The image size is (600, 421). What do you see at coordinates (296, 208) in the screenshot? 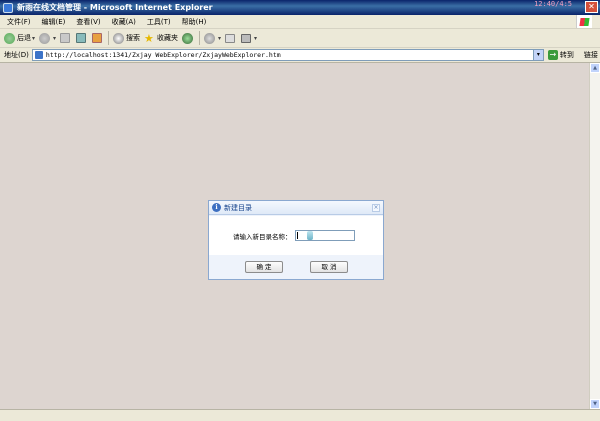
I see `dialog-title-bar: i 新建目录 ×` at bounding box center [296, 208].